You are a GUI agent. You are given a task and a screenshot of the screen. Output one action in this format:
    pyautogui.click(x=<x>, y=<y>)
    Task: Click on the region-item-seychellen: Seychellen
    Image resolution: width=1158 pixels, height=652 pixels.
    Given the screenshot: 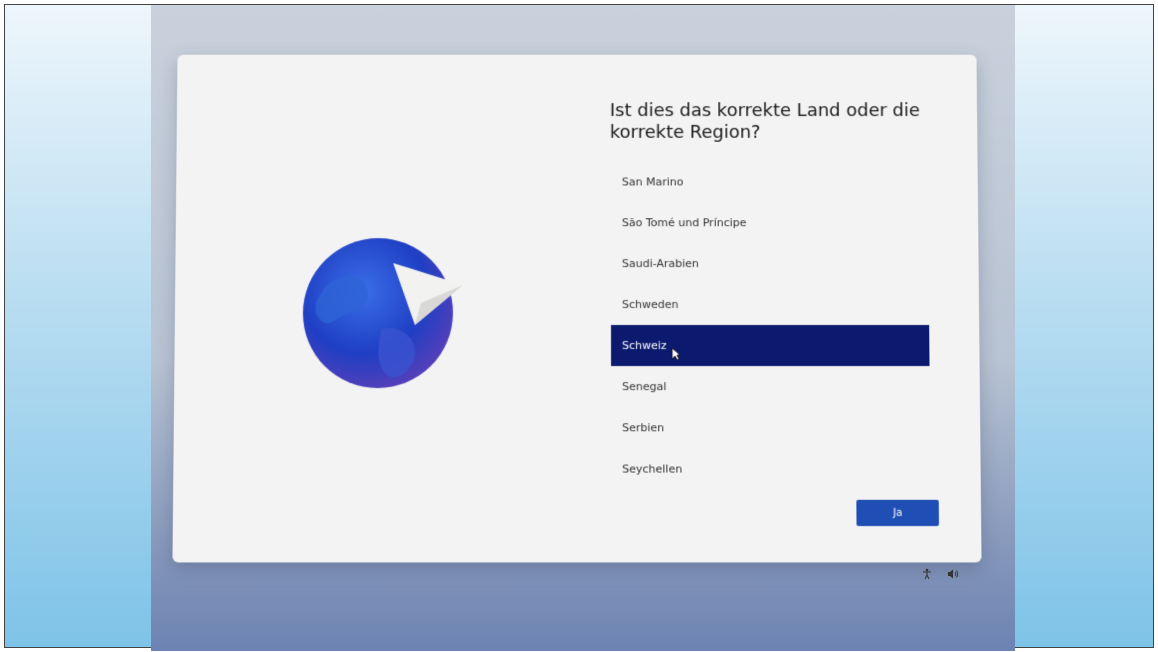 What is the action you would take?
    pyautogui.click(x=770, y=468)
    